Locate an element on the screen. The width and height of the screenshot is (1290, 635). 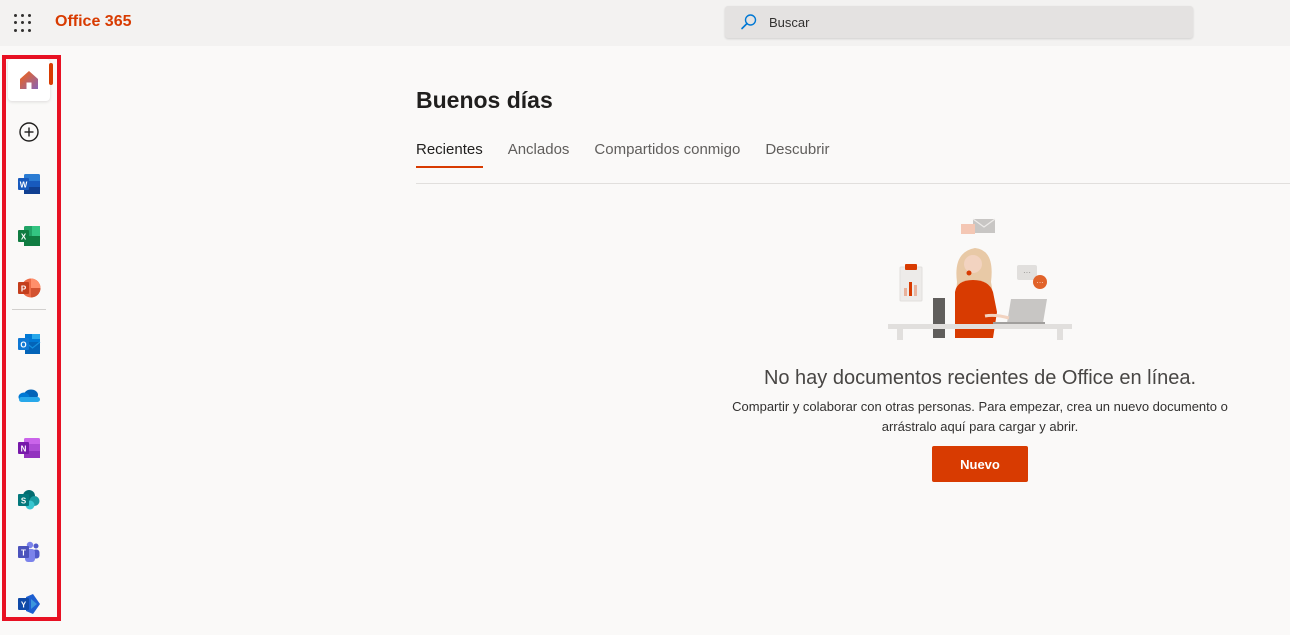
rail-create-button is located at coordinates (29, 132).